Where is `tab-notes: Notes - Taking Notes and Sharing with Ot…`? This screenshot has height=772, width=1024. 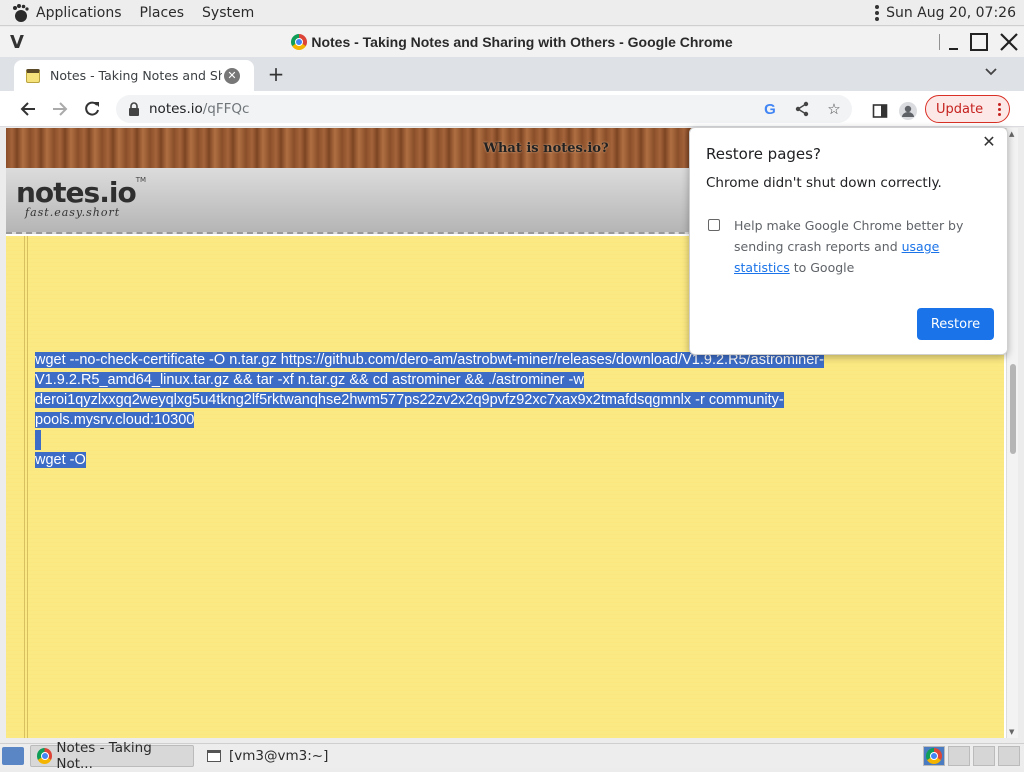
tab-notes: Notes - Taking Notes and Sharing with Ot… is located at coordinates (134, 75).